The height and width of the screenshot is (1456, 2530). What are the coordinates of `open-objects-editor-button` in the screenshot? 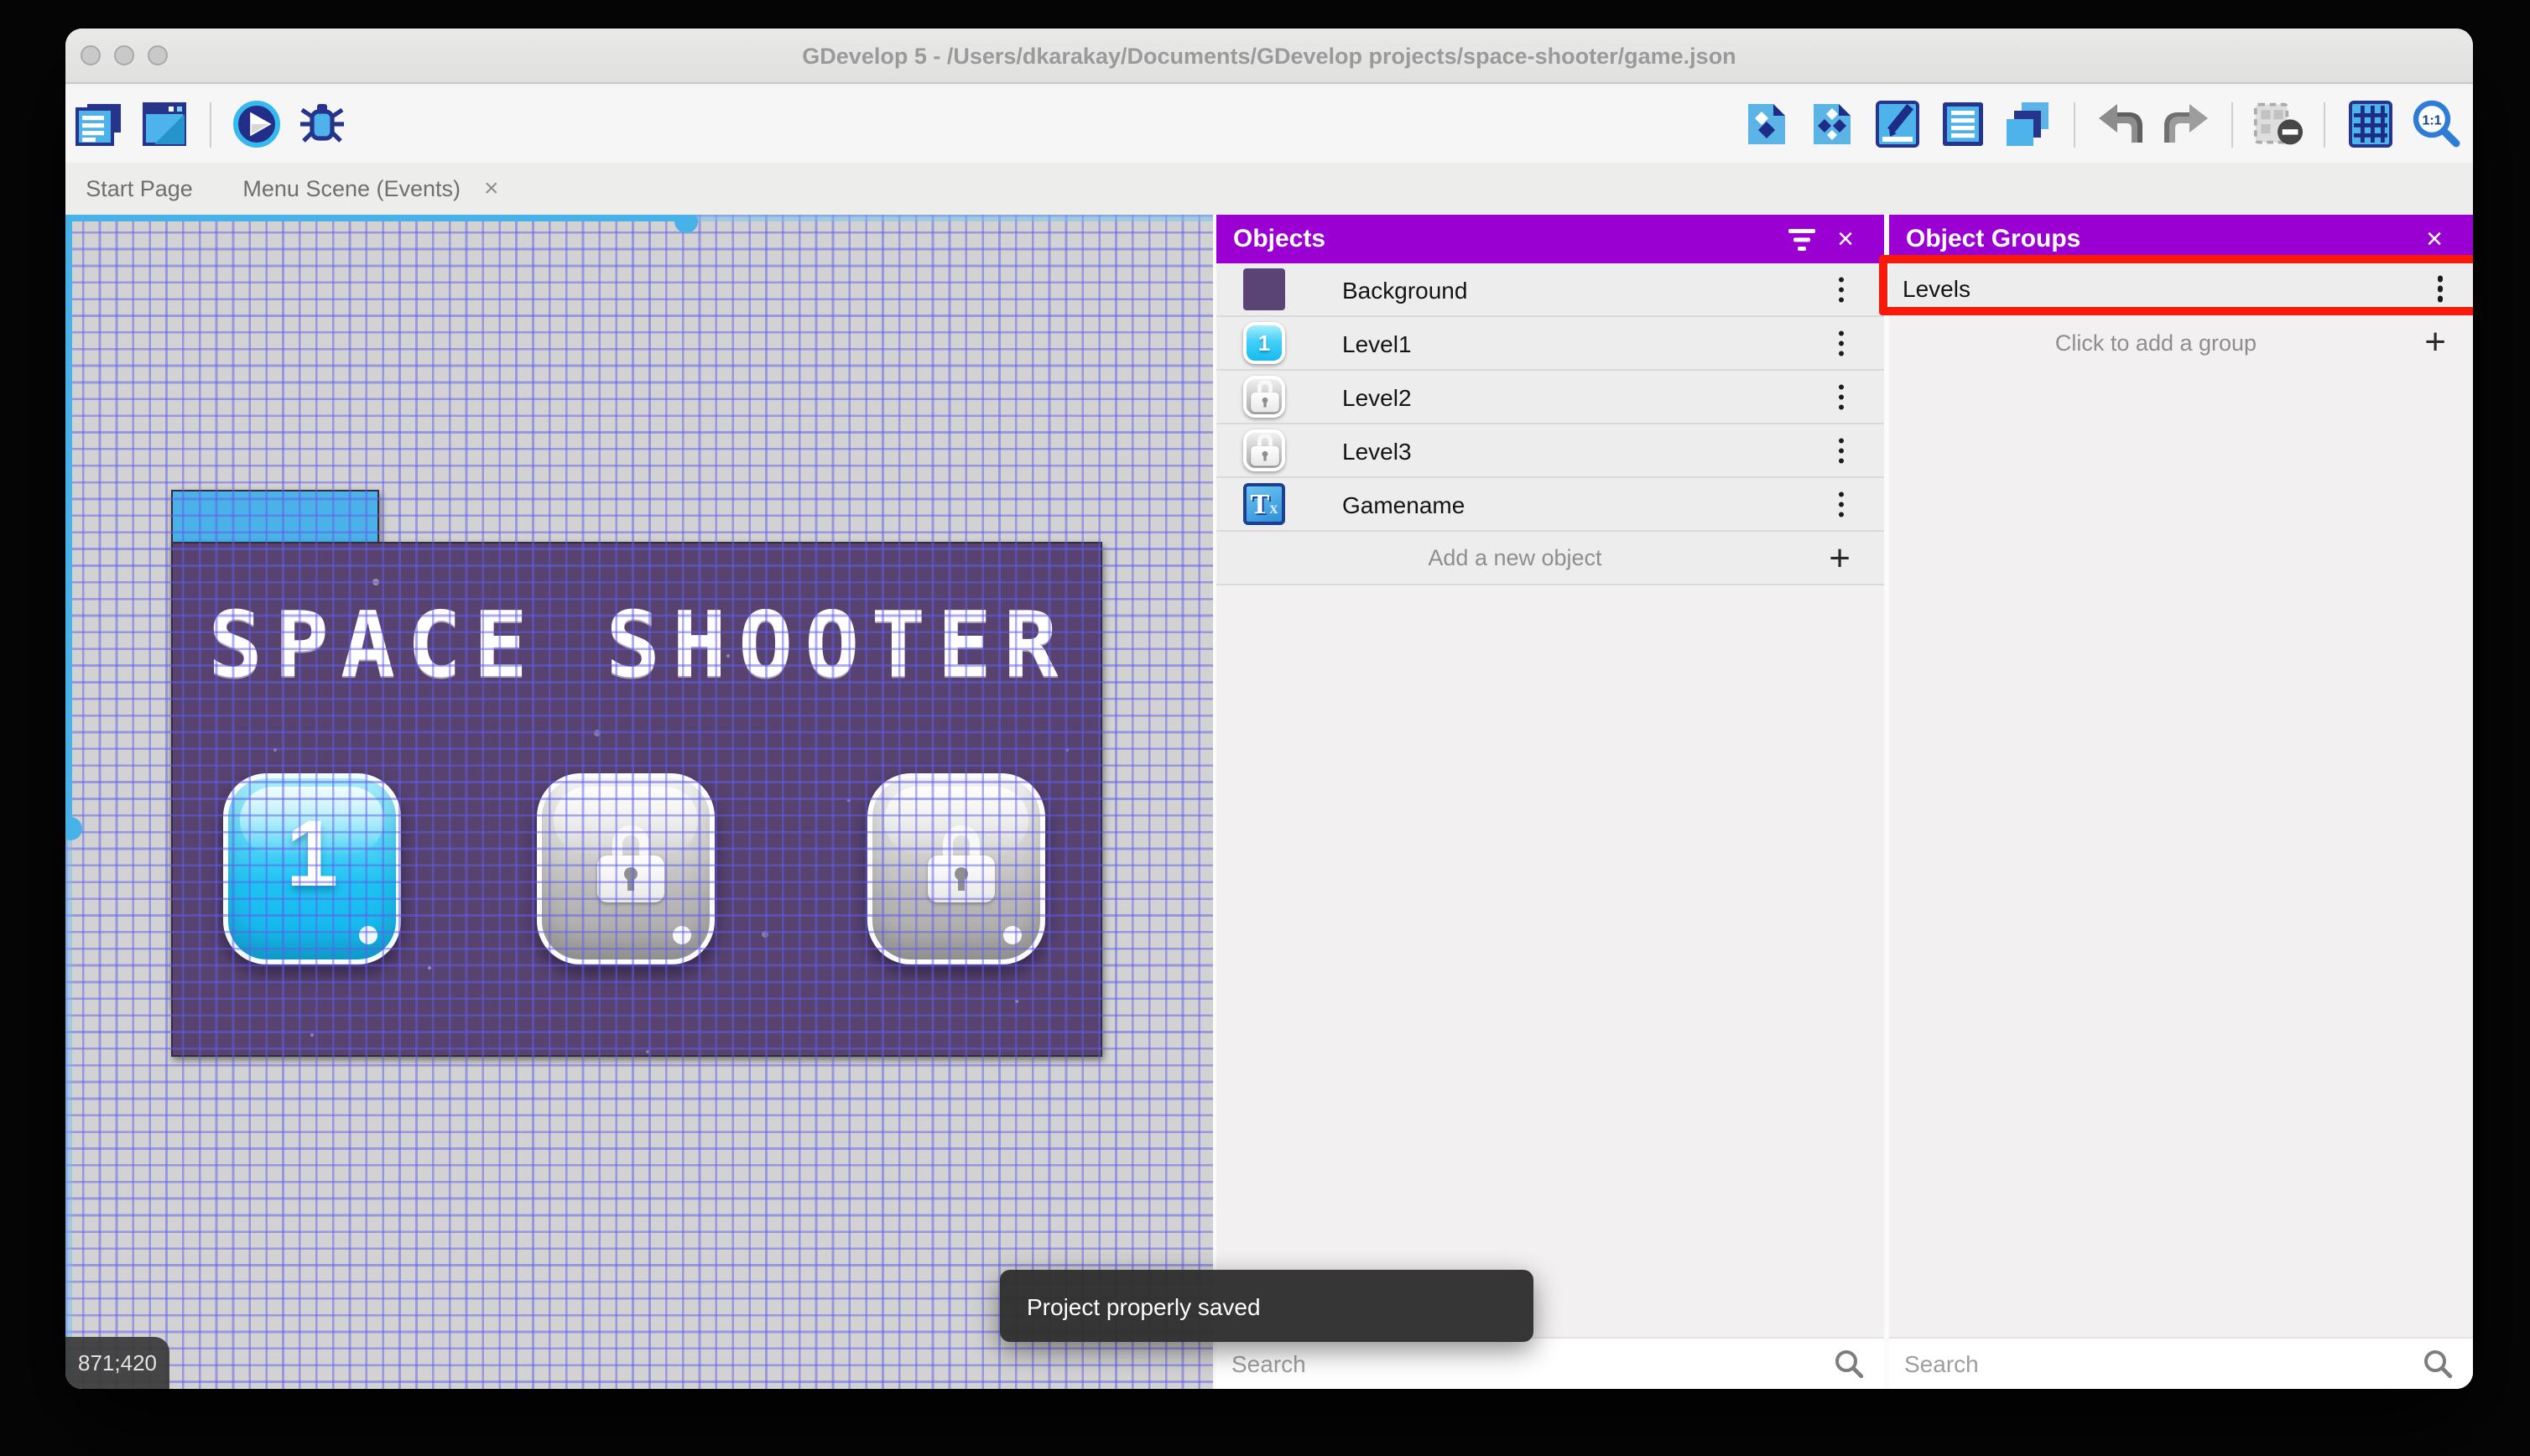 It's located at (1766, 124).